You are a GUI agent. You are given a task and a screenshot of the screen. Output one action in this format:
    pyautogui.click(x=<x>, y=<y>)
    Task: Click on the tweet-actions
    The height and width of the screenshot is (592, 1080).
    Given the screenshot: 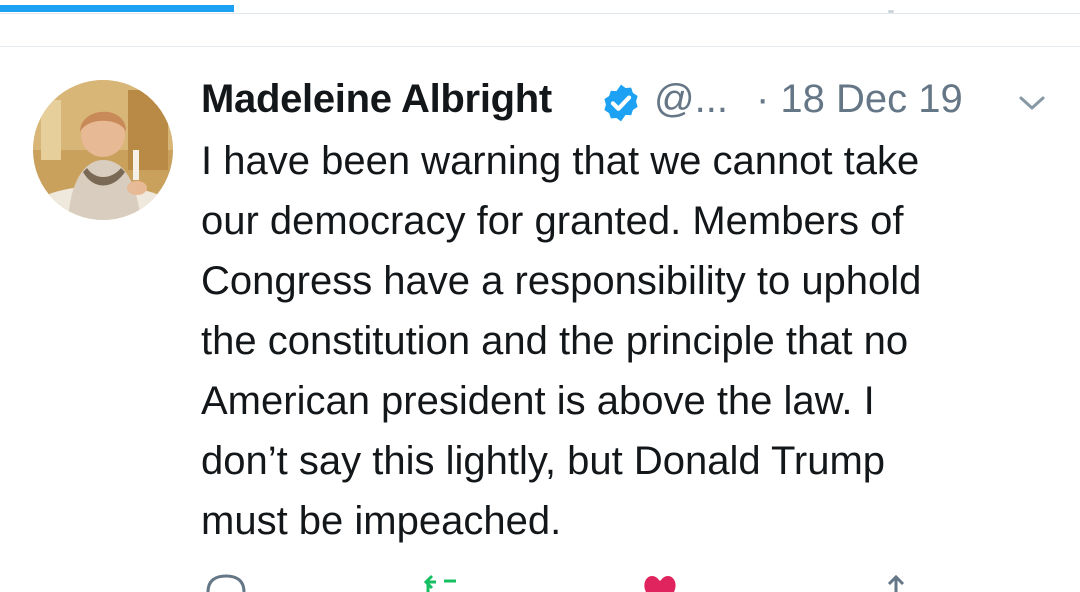 What is the action you would take?
    pyautogui.click(x=560, y=582)
    